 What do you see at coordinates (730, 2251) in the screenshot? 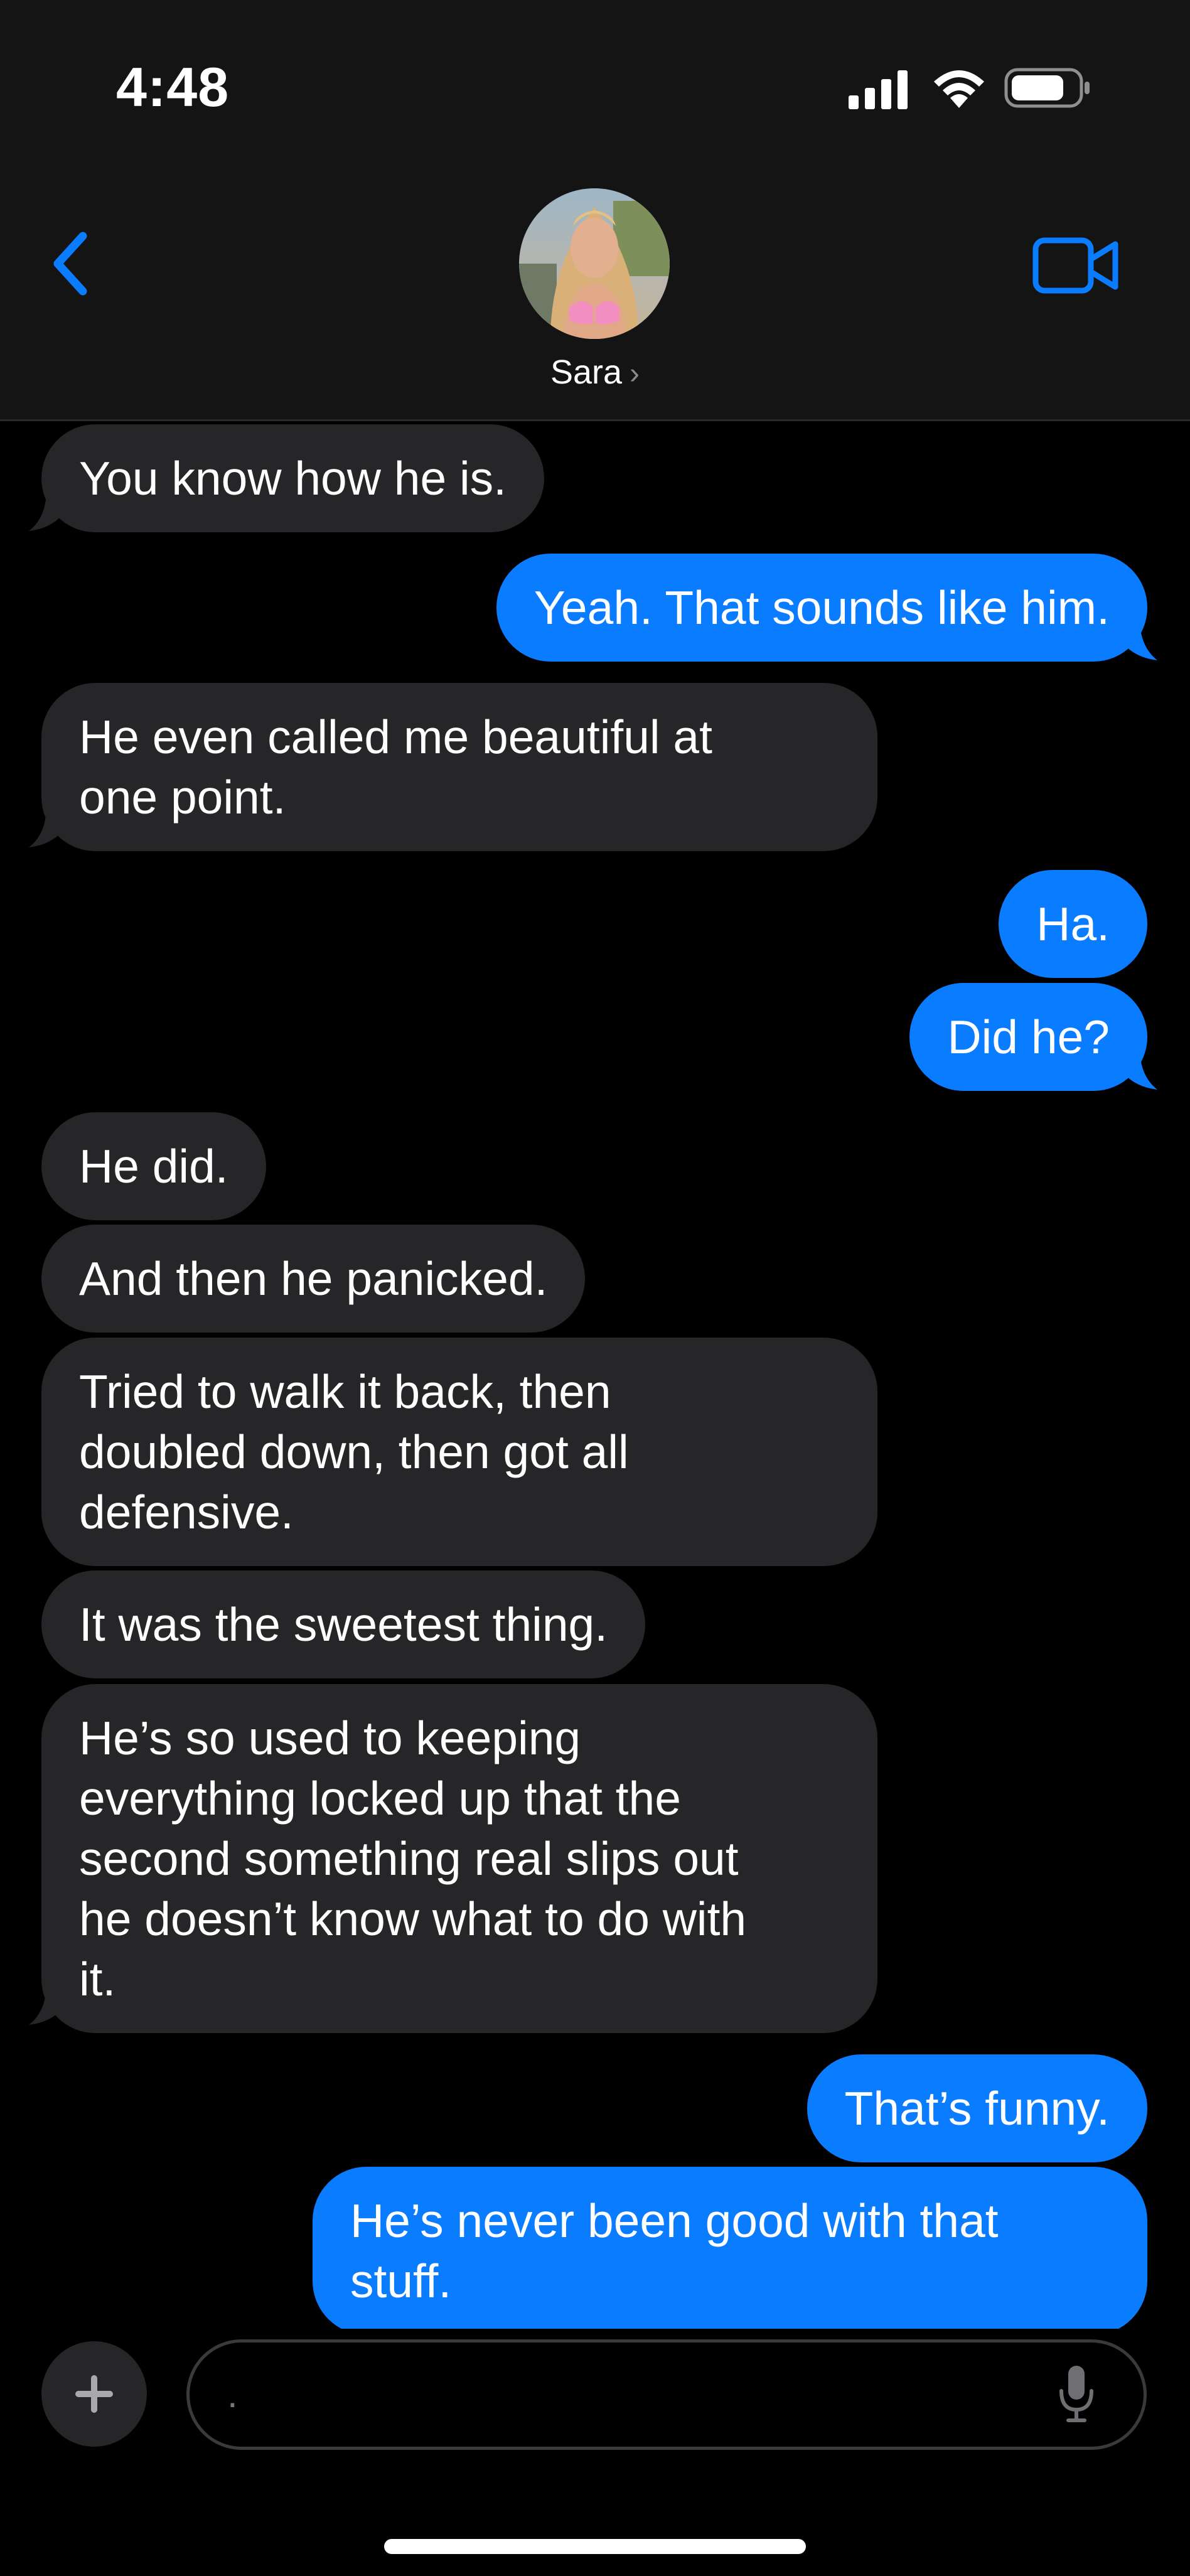
I see `message-bubble-outgoing: He’s never been good with that stuff.` at bounding box center [730, 2251].